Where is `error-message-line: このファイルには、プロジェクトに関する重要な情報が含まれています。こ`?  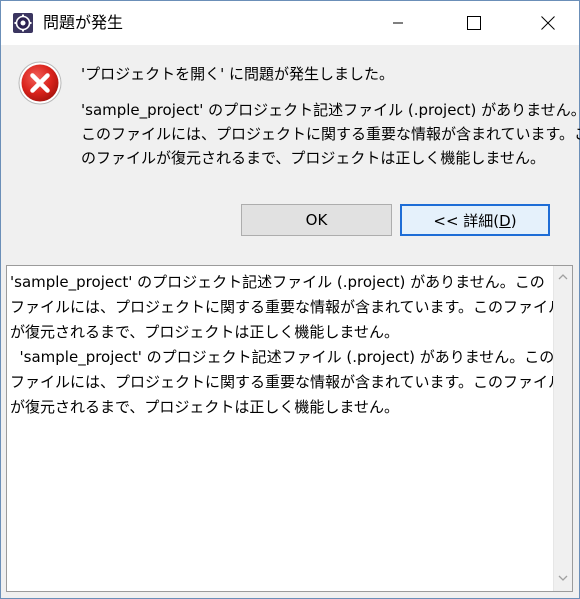 error-message-line: このファイルには、プロジェクトに関する重要な情報が含まれています。こ is located at coordinates (330, 134).